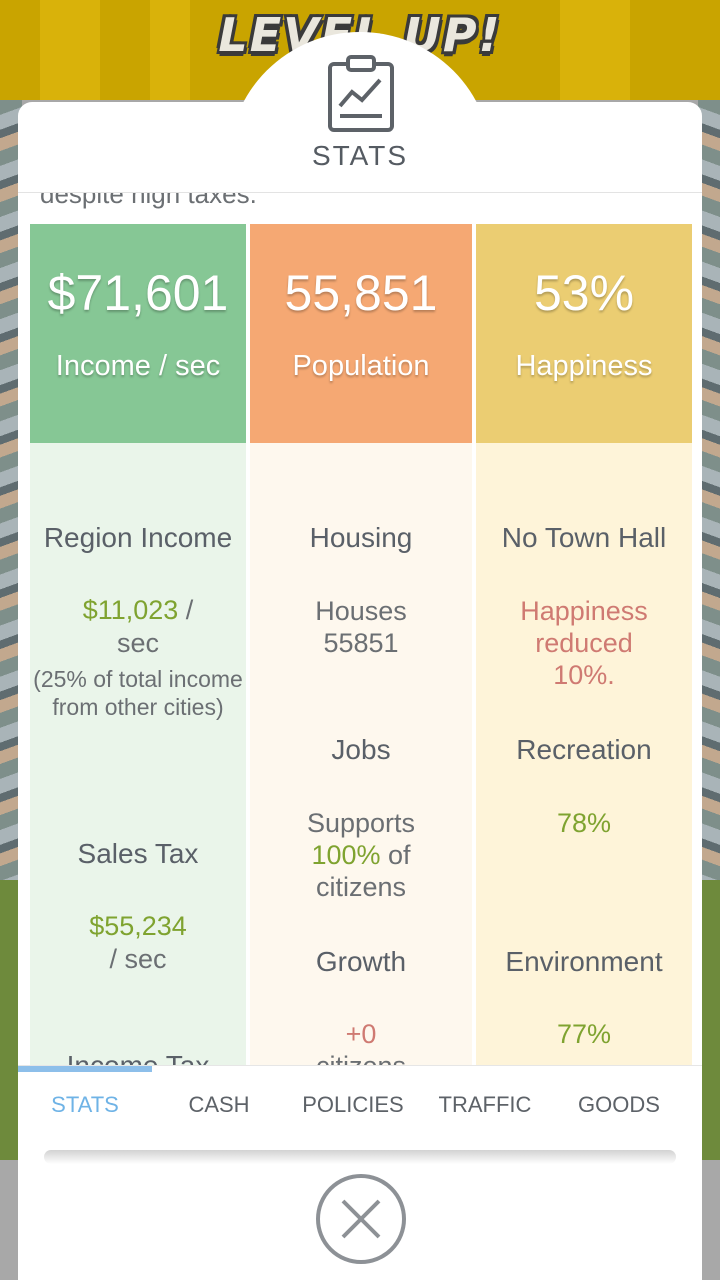  What do you see at coordinates (361, 749) in the screenshot?
I see `jobs-title: Jobs` at bounding box center [361, 749].